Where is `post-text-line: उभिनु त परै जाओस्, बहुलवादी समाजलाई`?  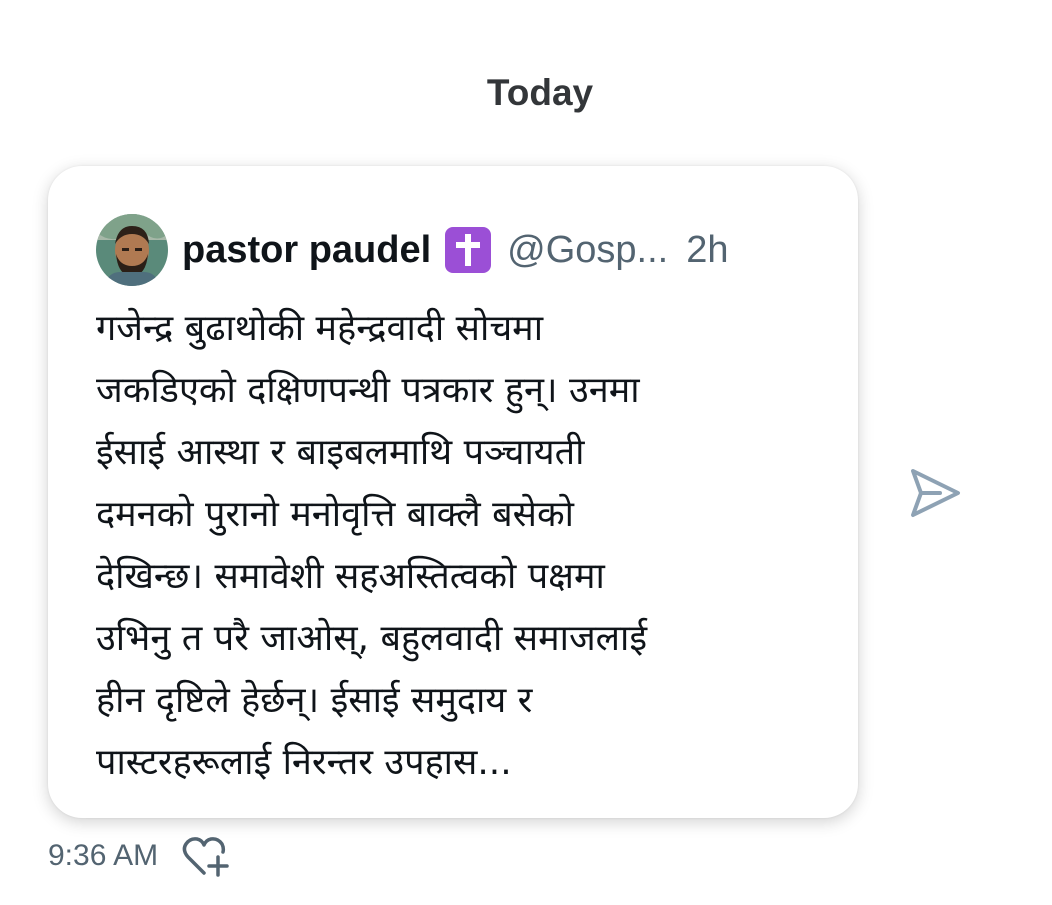 post-text-line: उभिनु त परै जाओस्, बहुलवादी समाजलाई is located at coordinates (372, 638).